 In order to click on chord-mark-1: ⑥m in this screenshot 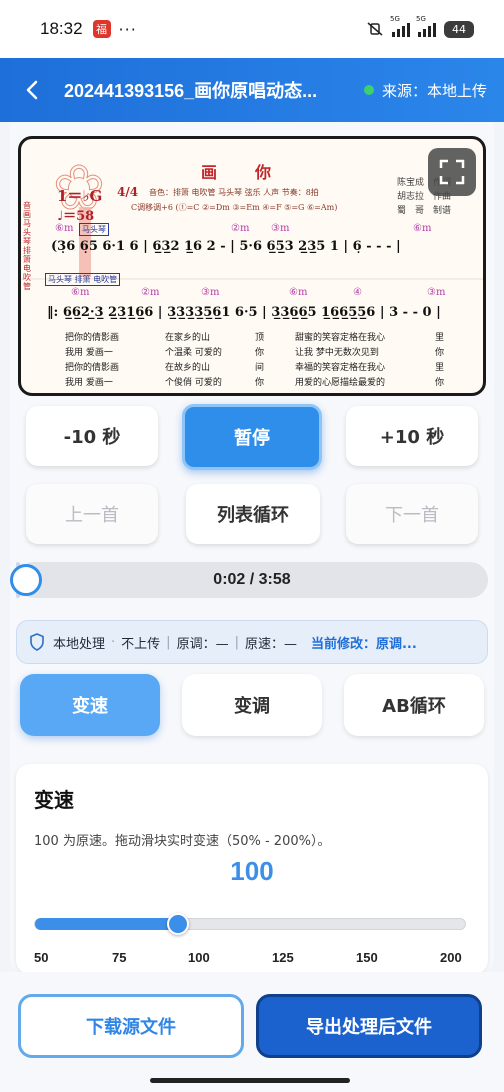, I will do `click(64, 228)`.